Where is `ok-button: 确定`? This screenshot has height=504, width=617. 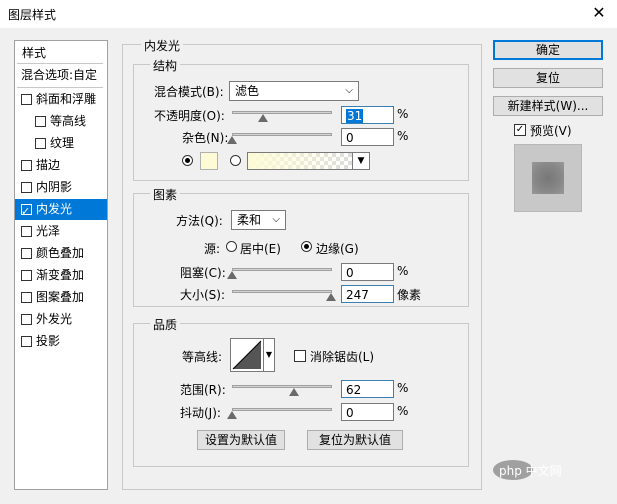
ok-button: 确定 is located at coordinates (548, 50).